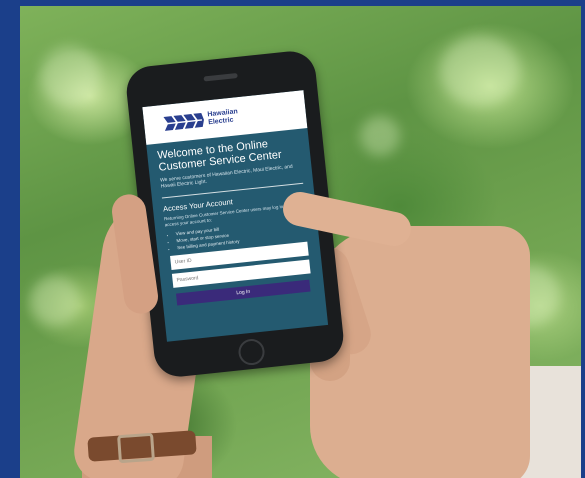 The image size is (585, 478). I want to click on brand-name-line2: Electric, so click(220, 121).